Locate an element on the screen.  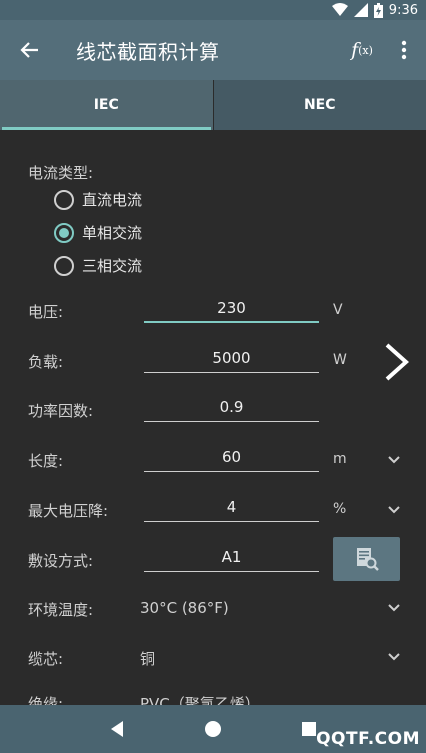
chevron-right-icon is located at coordinates (397, 362).